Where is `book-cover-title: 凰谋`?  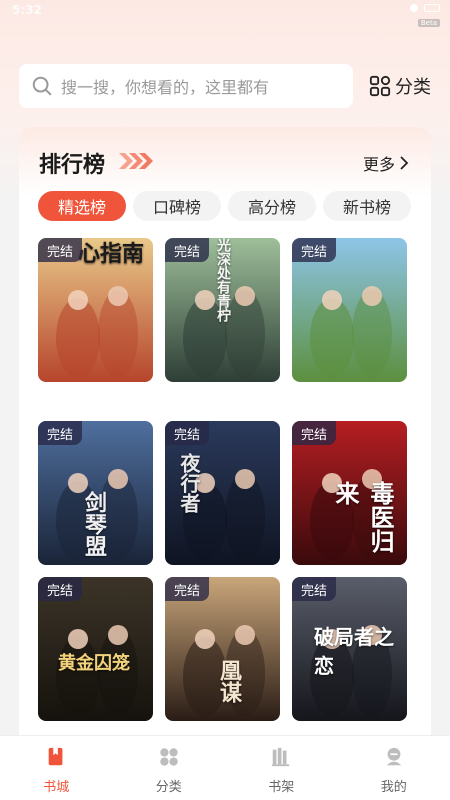 book-cover-title: 凰谋 is located at coordinates (229, 681).